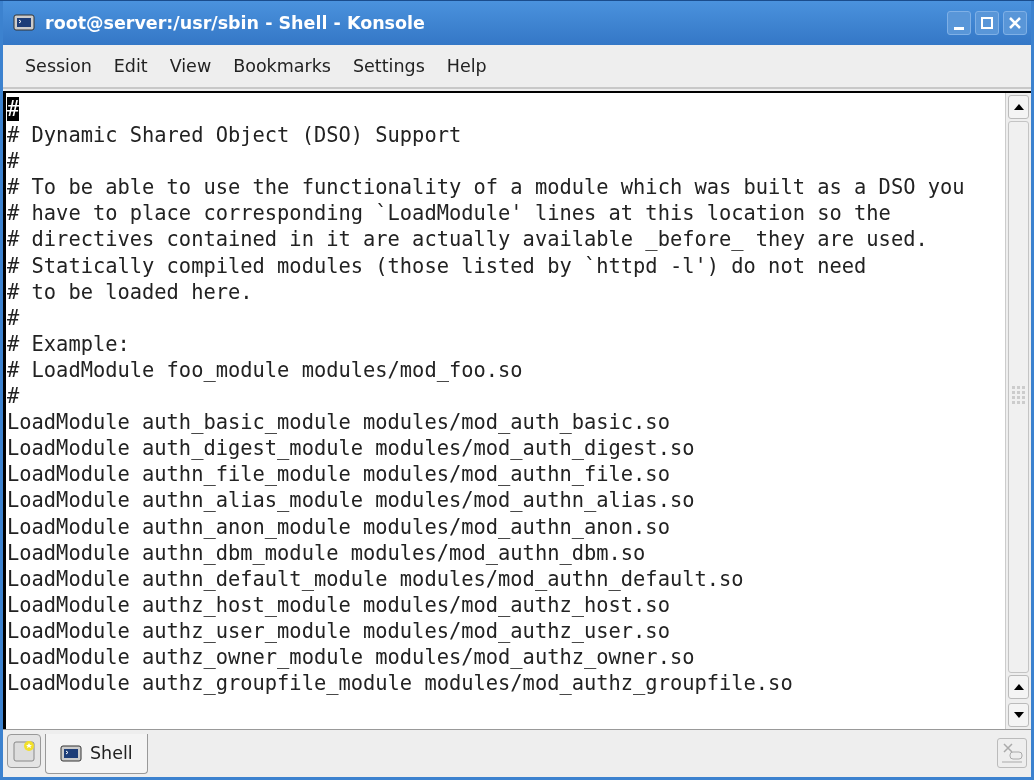 This screenshot has height=780, width=1034. What do you see at coordinates (338, 526) in the screenshot?
I see `terminal-line: LoadModule authn_anon_module modules/mod_authn_anon.so` at bounding box center [338, 526].